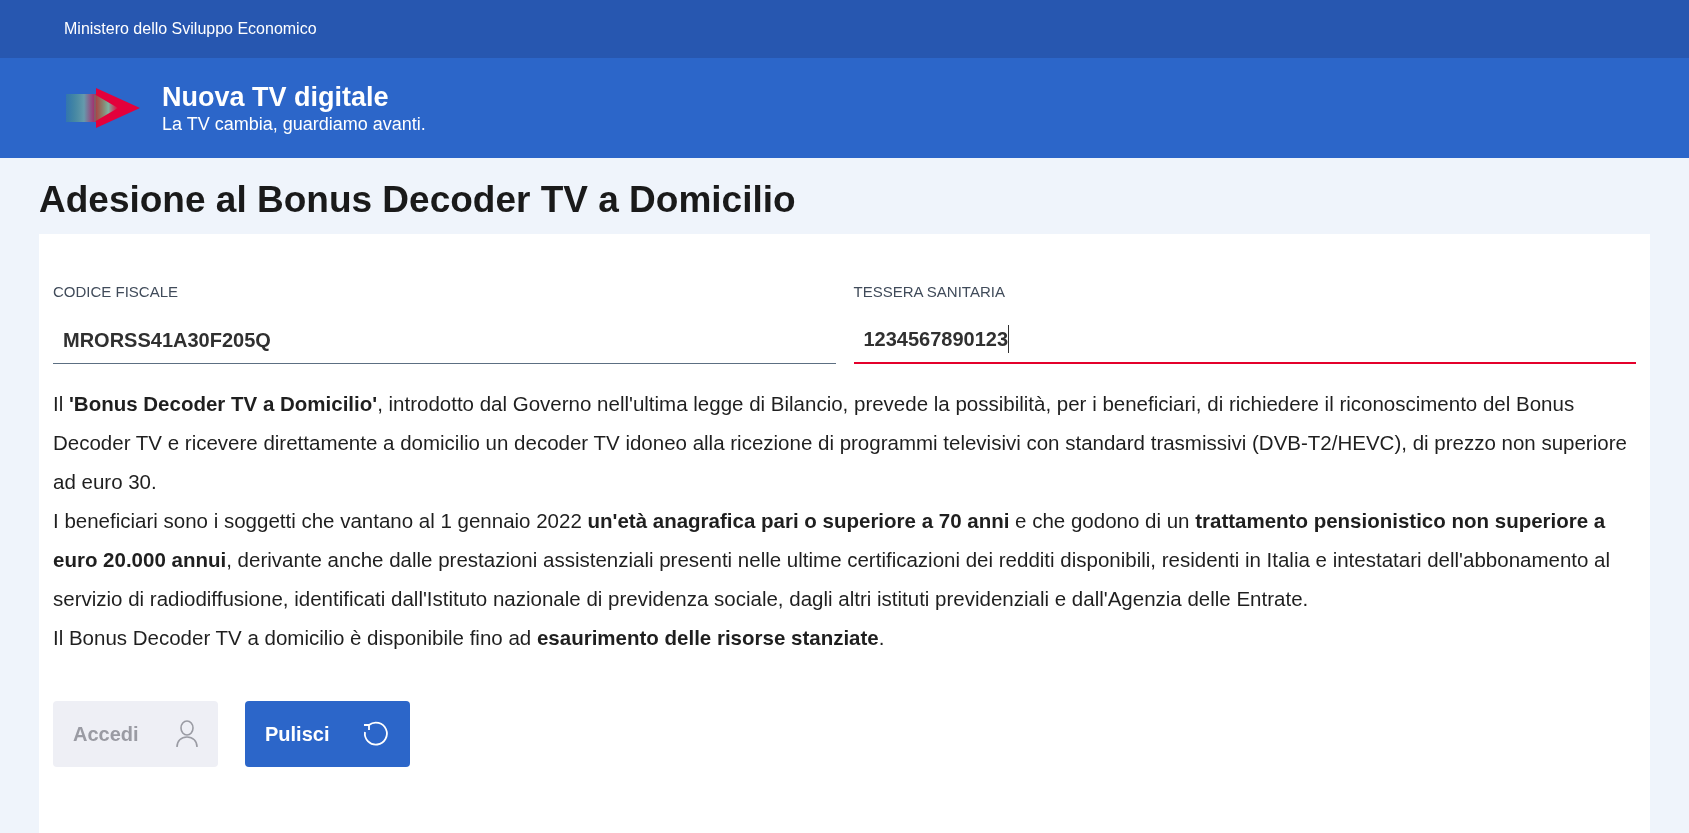 The width and height of the screenshot is (1689, 833). What do you see at coordinates (376, 734) in the screenshot?
I see `reset-icon` at bounding box center [376, 734].